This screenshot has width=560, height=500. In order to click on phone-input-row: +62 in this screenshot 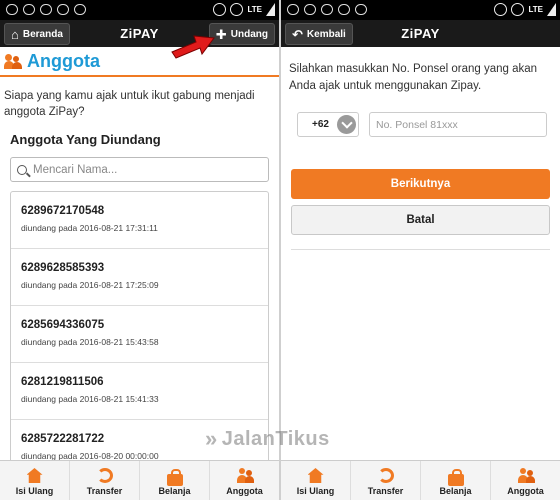, I will do `click(428, 125)`.